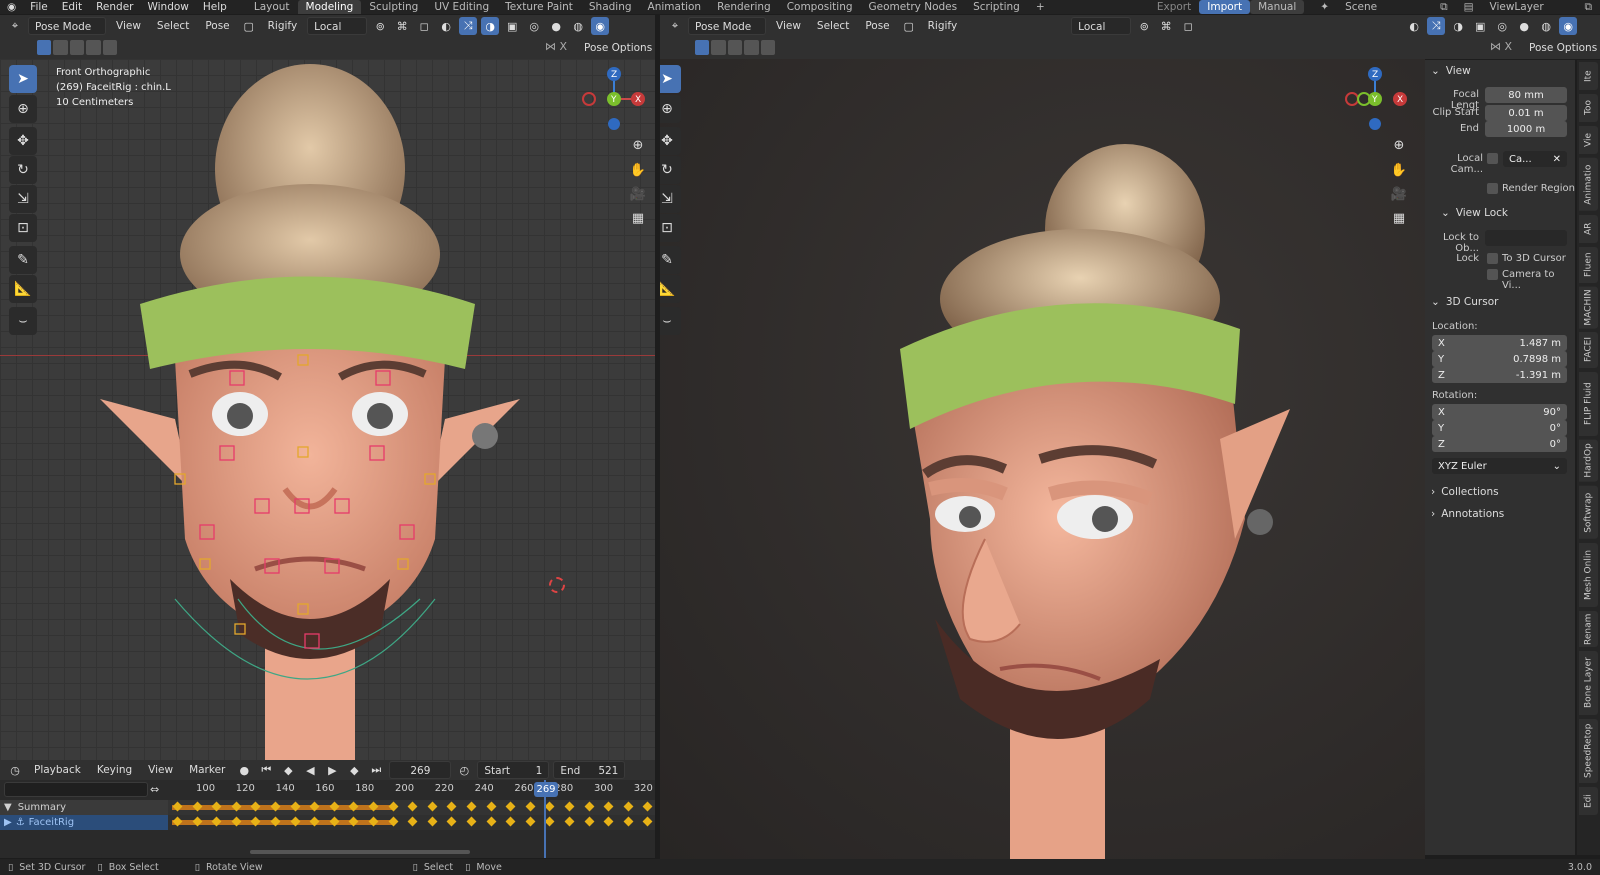 The width and height of the screenshot is (1600, 875). I want to click on camera-to-view-checkbox, so click(1492, 274).